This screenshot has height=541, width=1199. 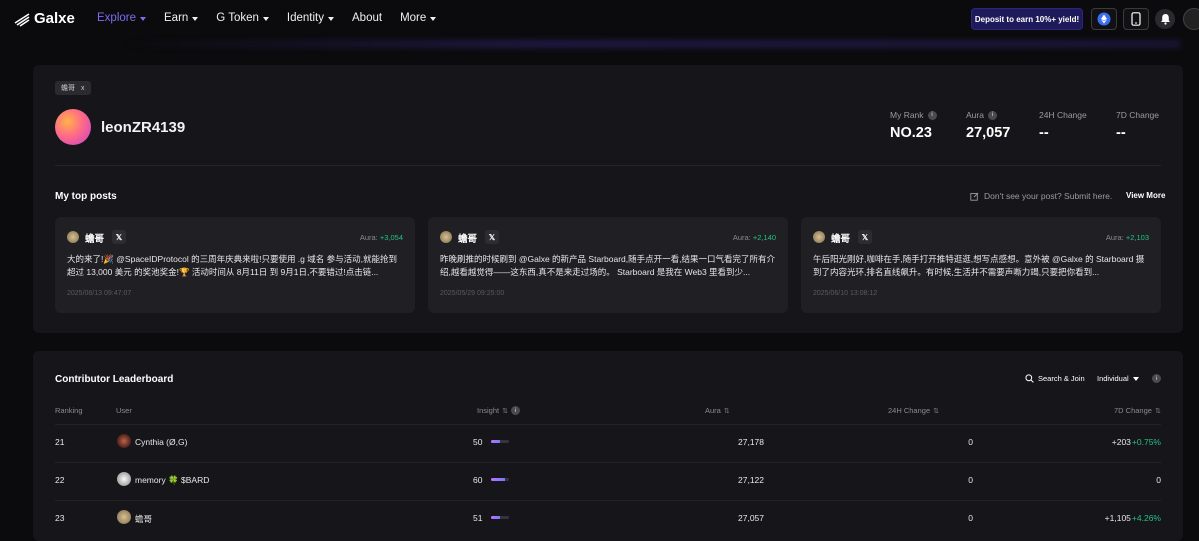 What do you see at coordinates (310, 18) in the screenshot?
I see `menu-identity: Identity` at bounding box center [310, 18].